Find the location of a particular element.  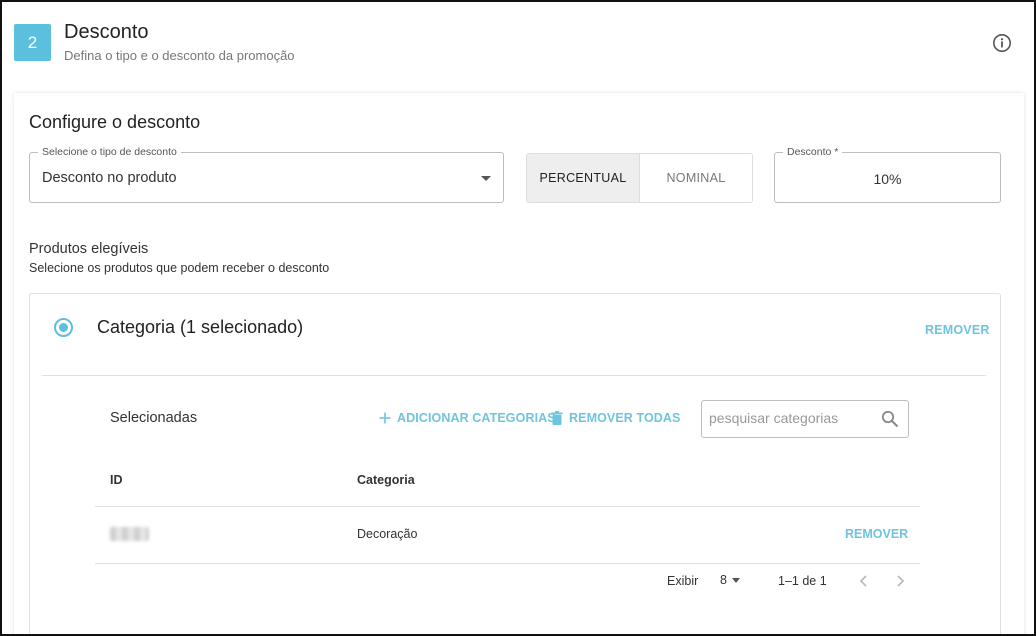

selected-label: Selecionadas is located at coordinates (154, 418).